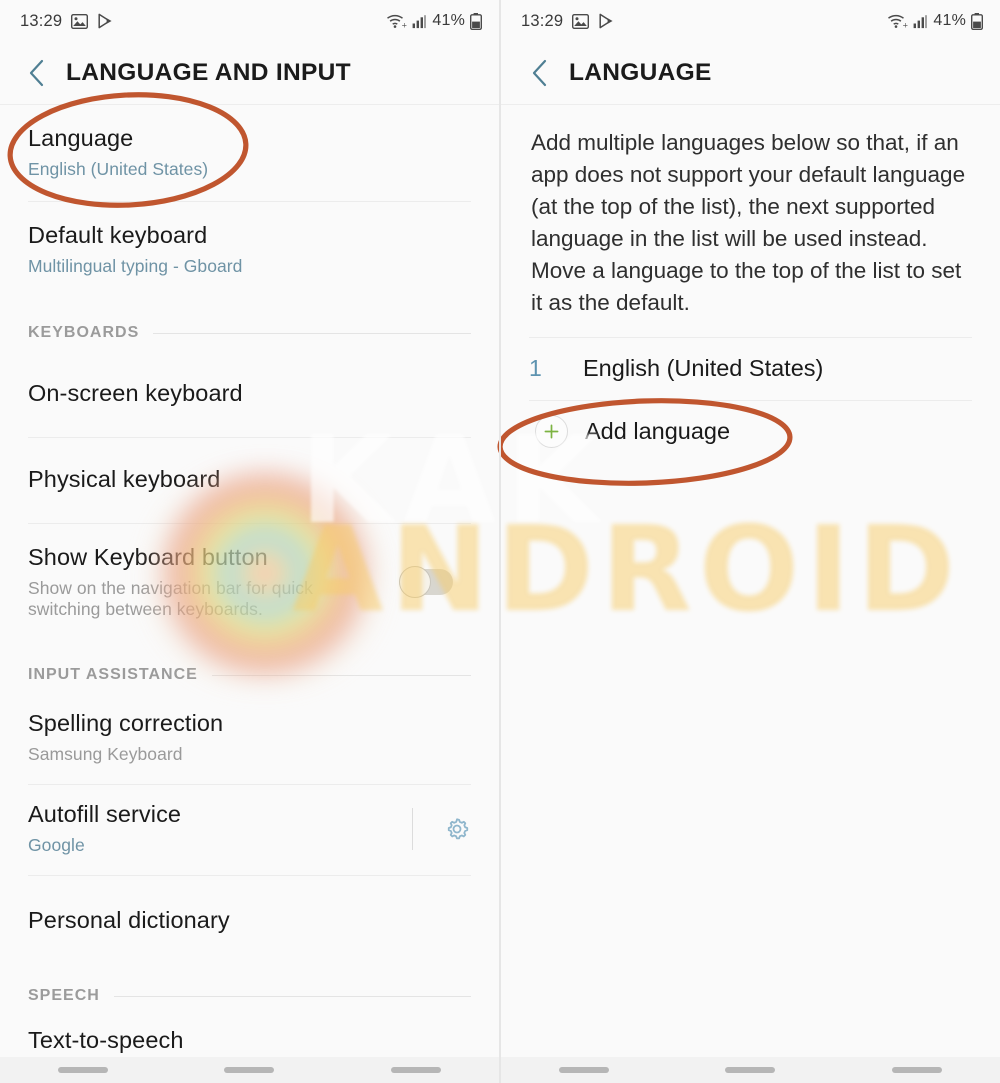 This screenshot has width=1000, height=1083. What do you see at coordinates (249, 21) in the screenshot?
I see `status-bar-left: 13:29 + 41%` at bounding box center [249, 21].